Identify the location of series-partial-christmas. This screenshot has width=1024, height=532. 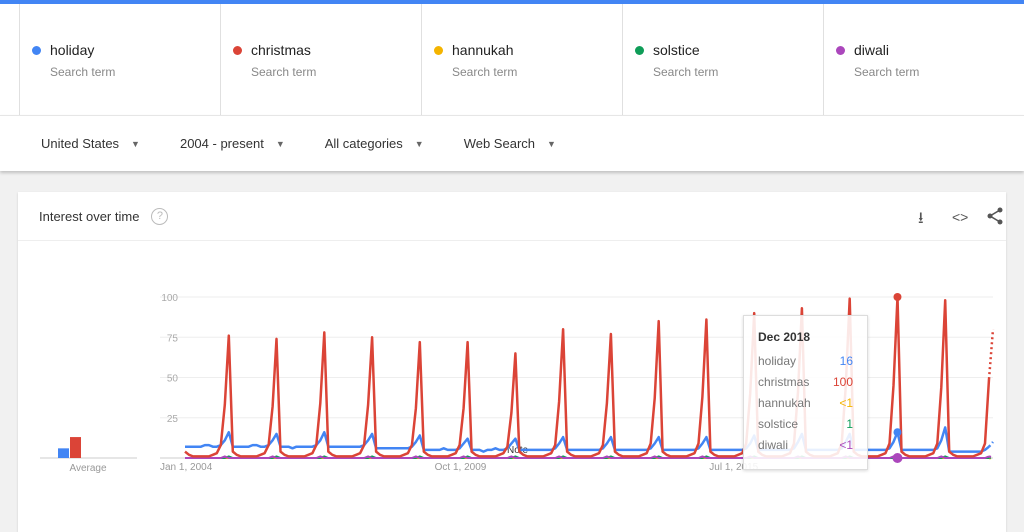
(991, 354).